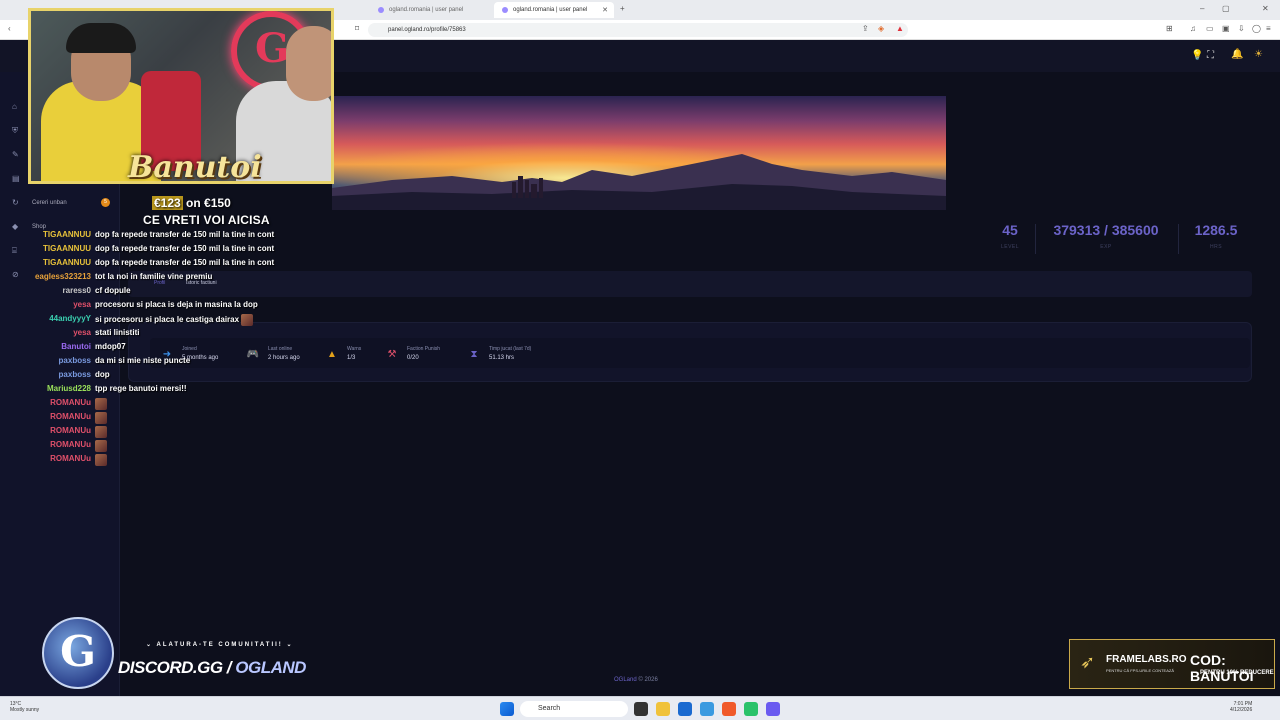 The height and width of the screenshot is (720, 1280). I want to click on info-title: Timp jucat (last 7d), so click(510, 349).